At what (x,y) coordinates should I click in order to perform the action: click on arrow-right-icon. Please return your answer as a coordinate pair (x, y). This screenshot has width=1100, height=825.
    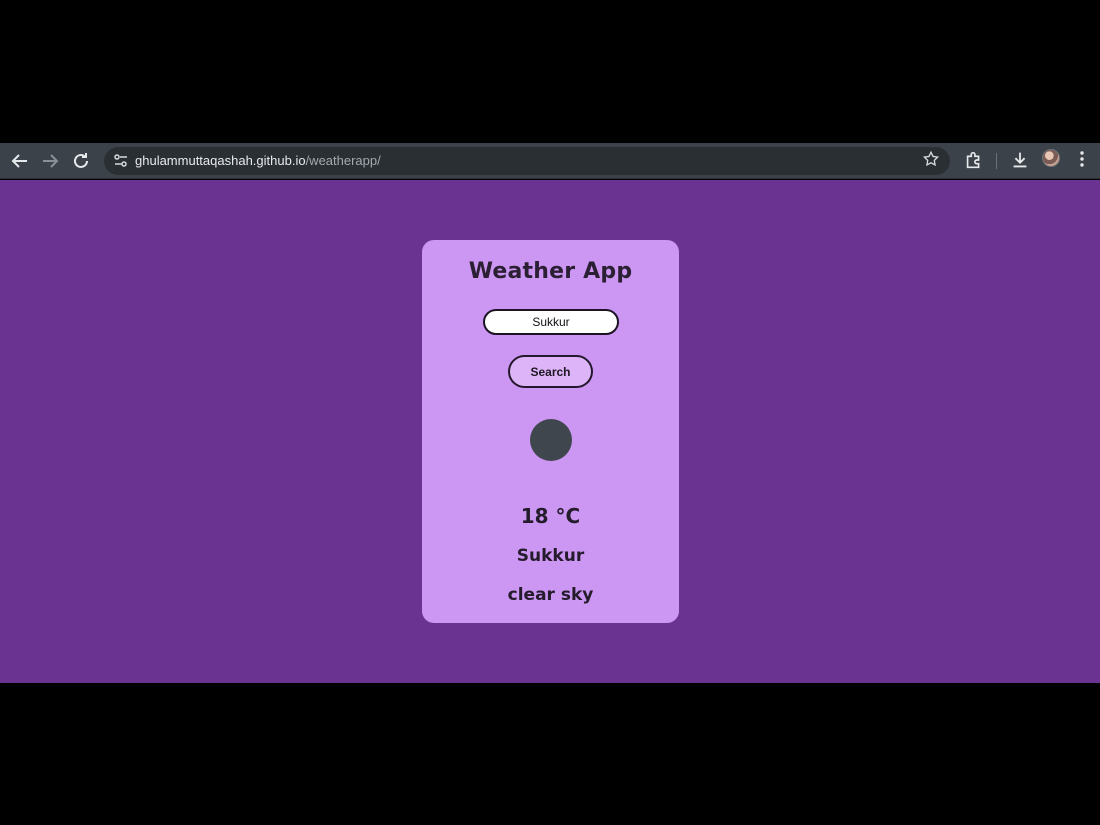
    Looking at the image, I should click on (51, 161).